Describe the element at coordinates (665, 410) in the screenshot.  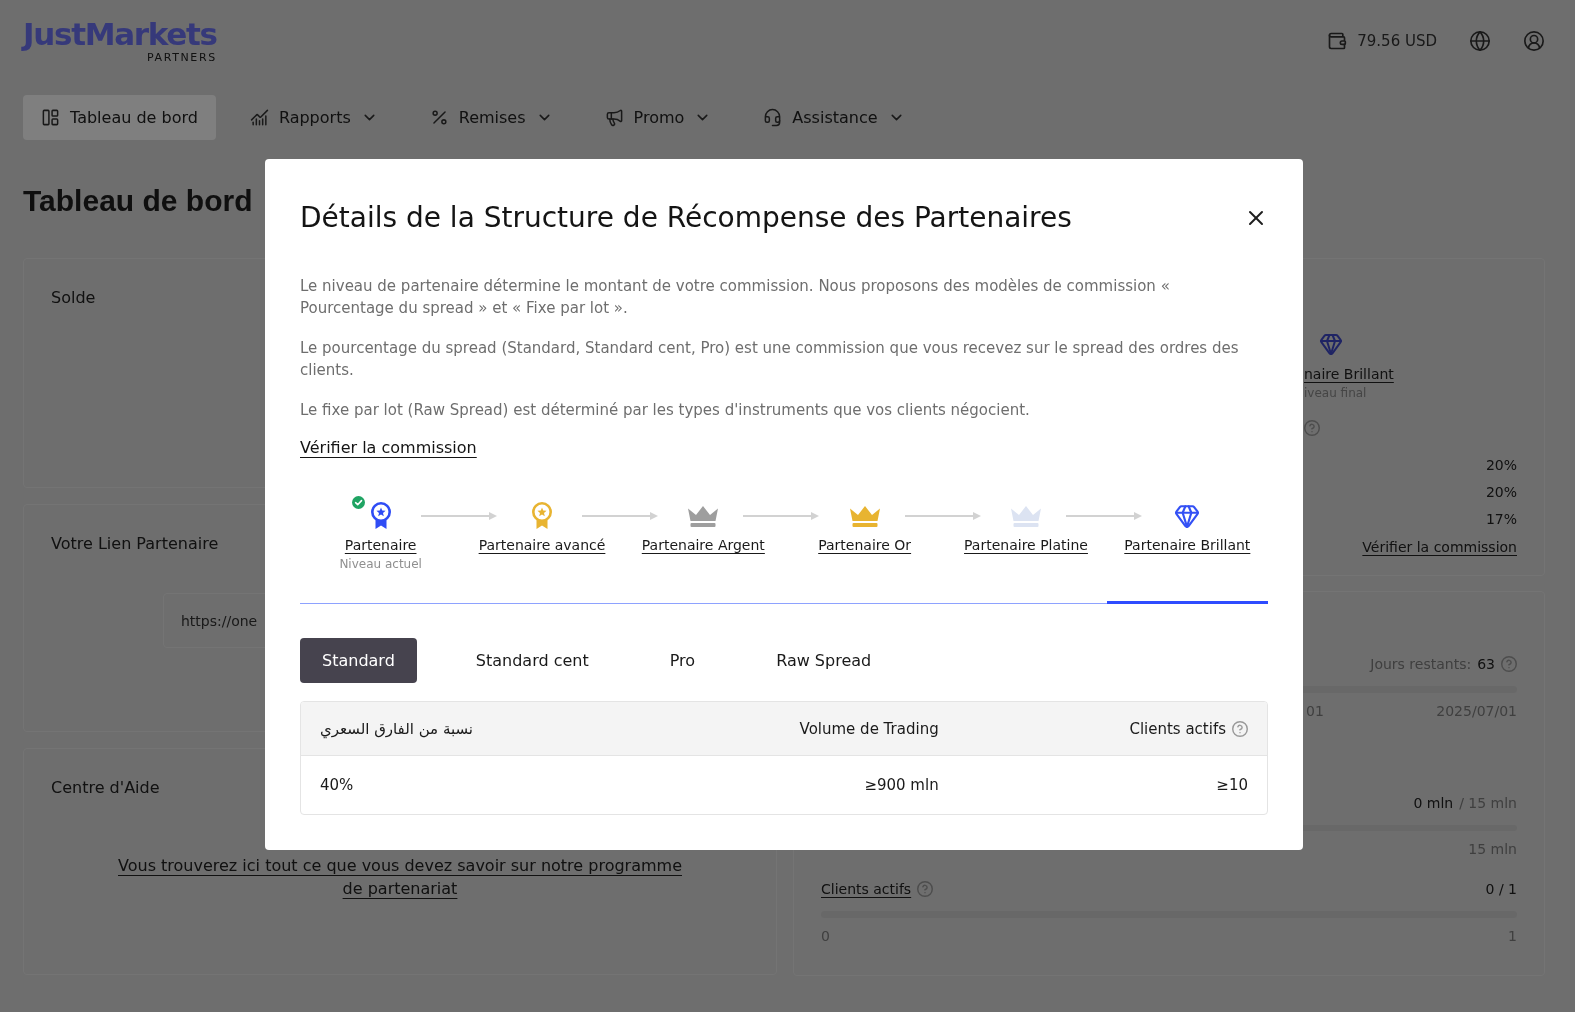
I see `description-text: Le fixe par lot (Raw Spread) est déterminé par les types d'instruments que vos clients négocient.` at that location.